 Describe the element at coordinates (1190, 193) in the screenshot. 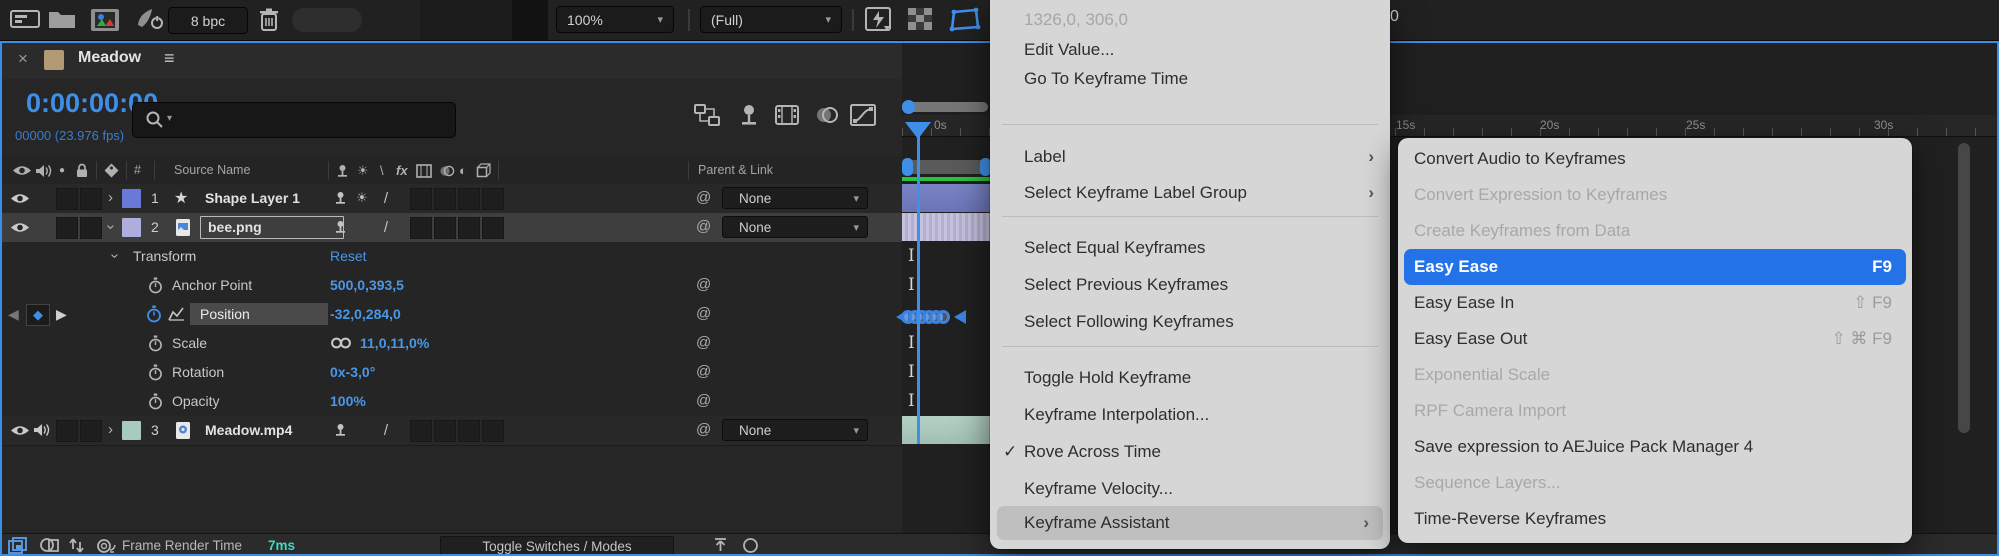

I see `menu-item-select-keyframe-label-group: Select Keyframe Label Group ›` at that location.